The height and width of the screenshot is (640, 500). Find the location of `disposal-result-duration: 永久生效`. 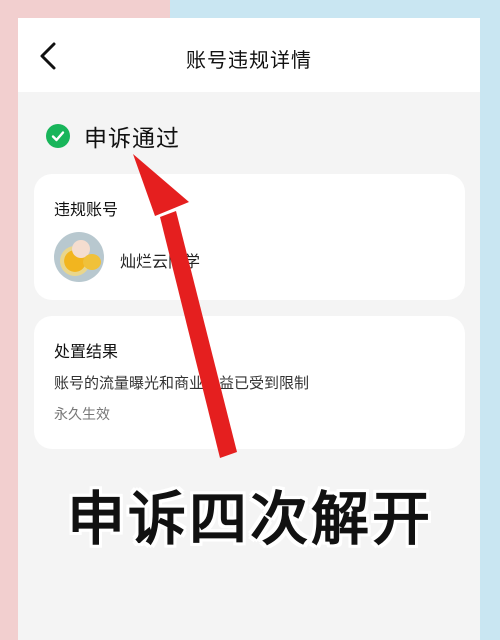

disposal-result-duration: 永久生效 is located at coordinates (82, 415).